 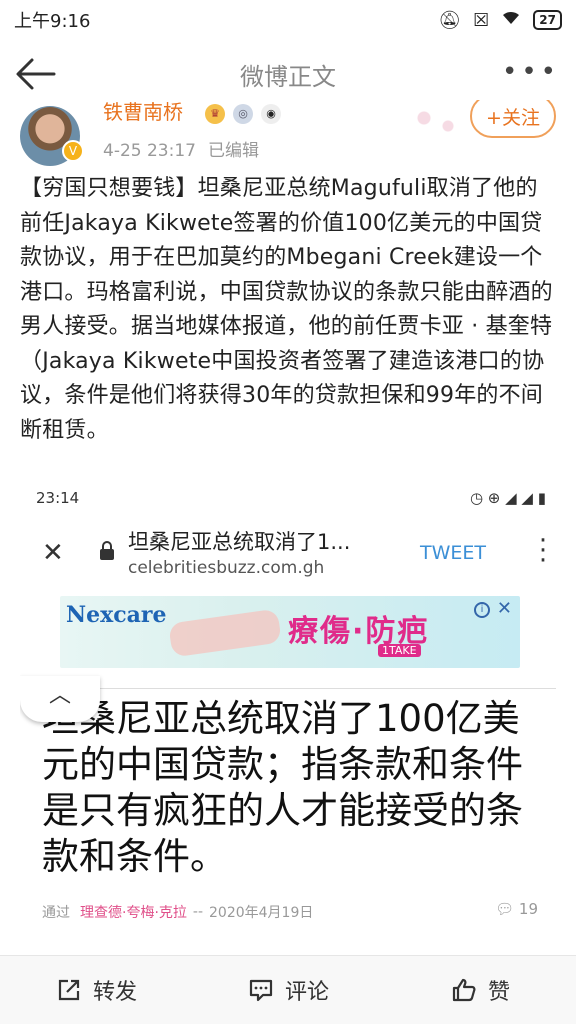 What do you see at coordinates (543, 551) in the screenshot?
I see `kebab-menu-icon: · · ·` at bounding box center [543, 551].